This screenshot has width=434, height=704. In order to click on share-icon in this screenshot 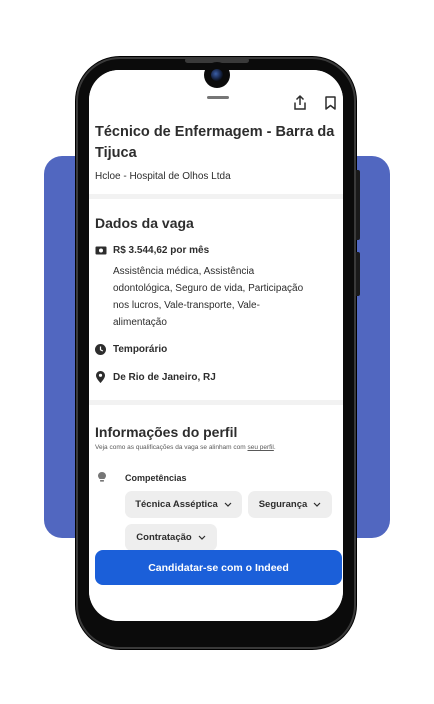, I will do `click(300, 102)`.